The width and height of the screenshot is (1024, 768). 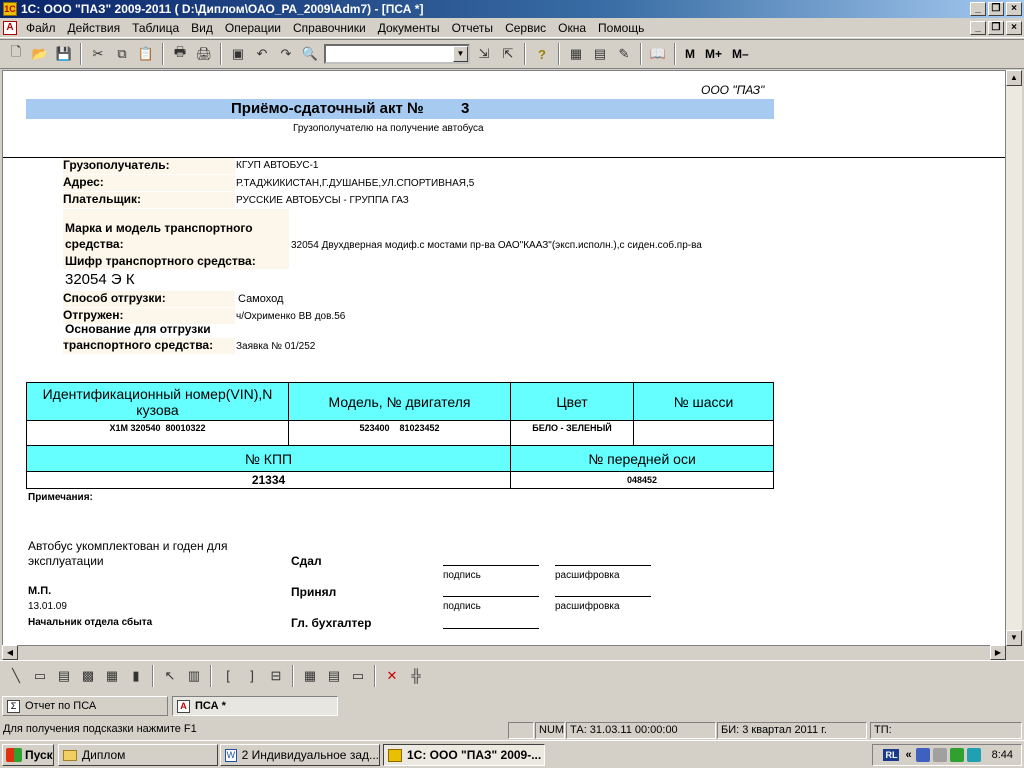 I want to click on redo-icon: ↷, so click(x=286, y=54).